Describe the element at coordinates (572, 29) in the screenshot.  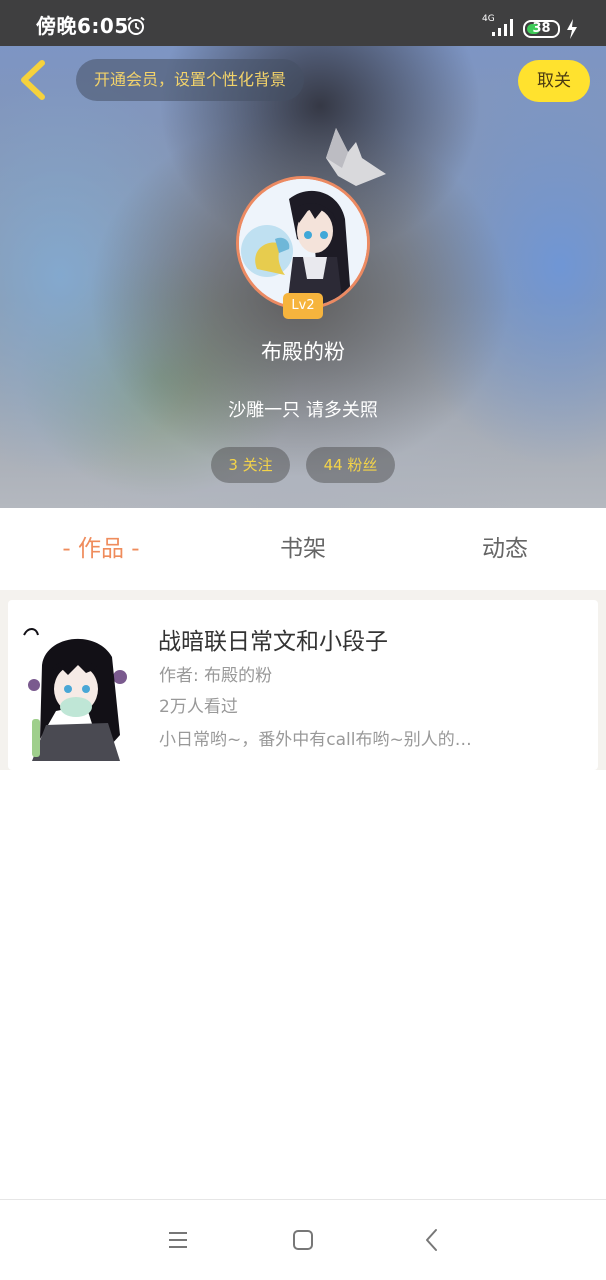
I see `charging-bolt-icon` at that location.